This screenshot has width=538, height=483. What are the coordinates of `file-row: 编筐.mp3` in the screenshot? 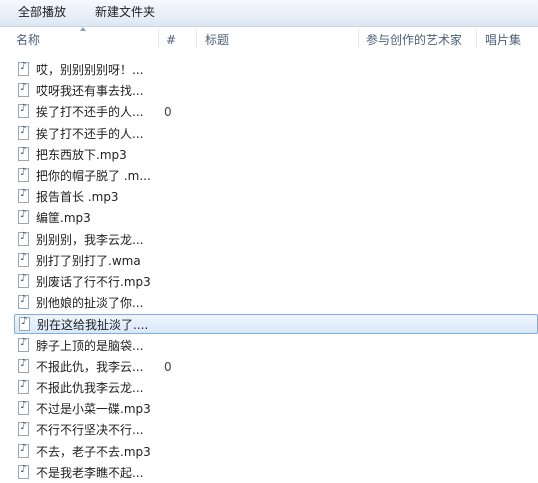 It's located at (276, 218).